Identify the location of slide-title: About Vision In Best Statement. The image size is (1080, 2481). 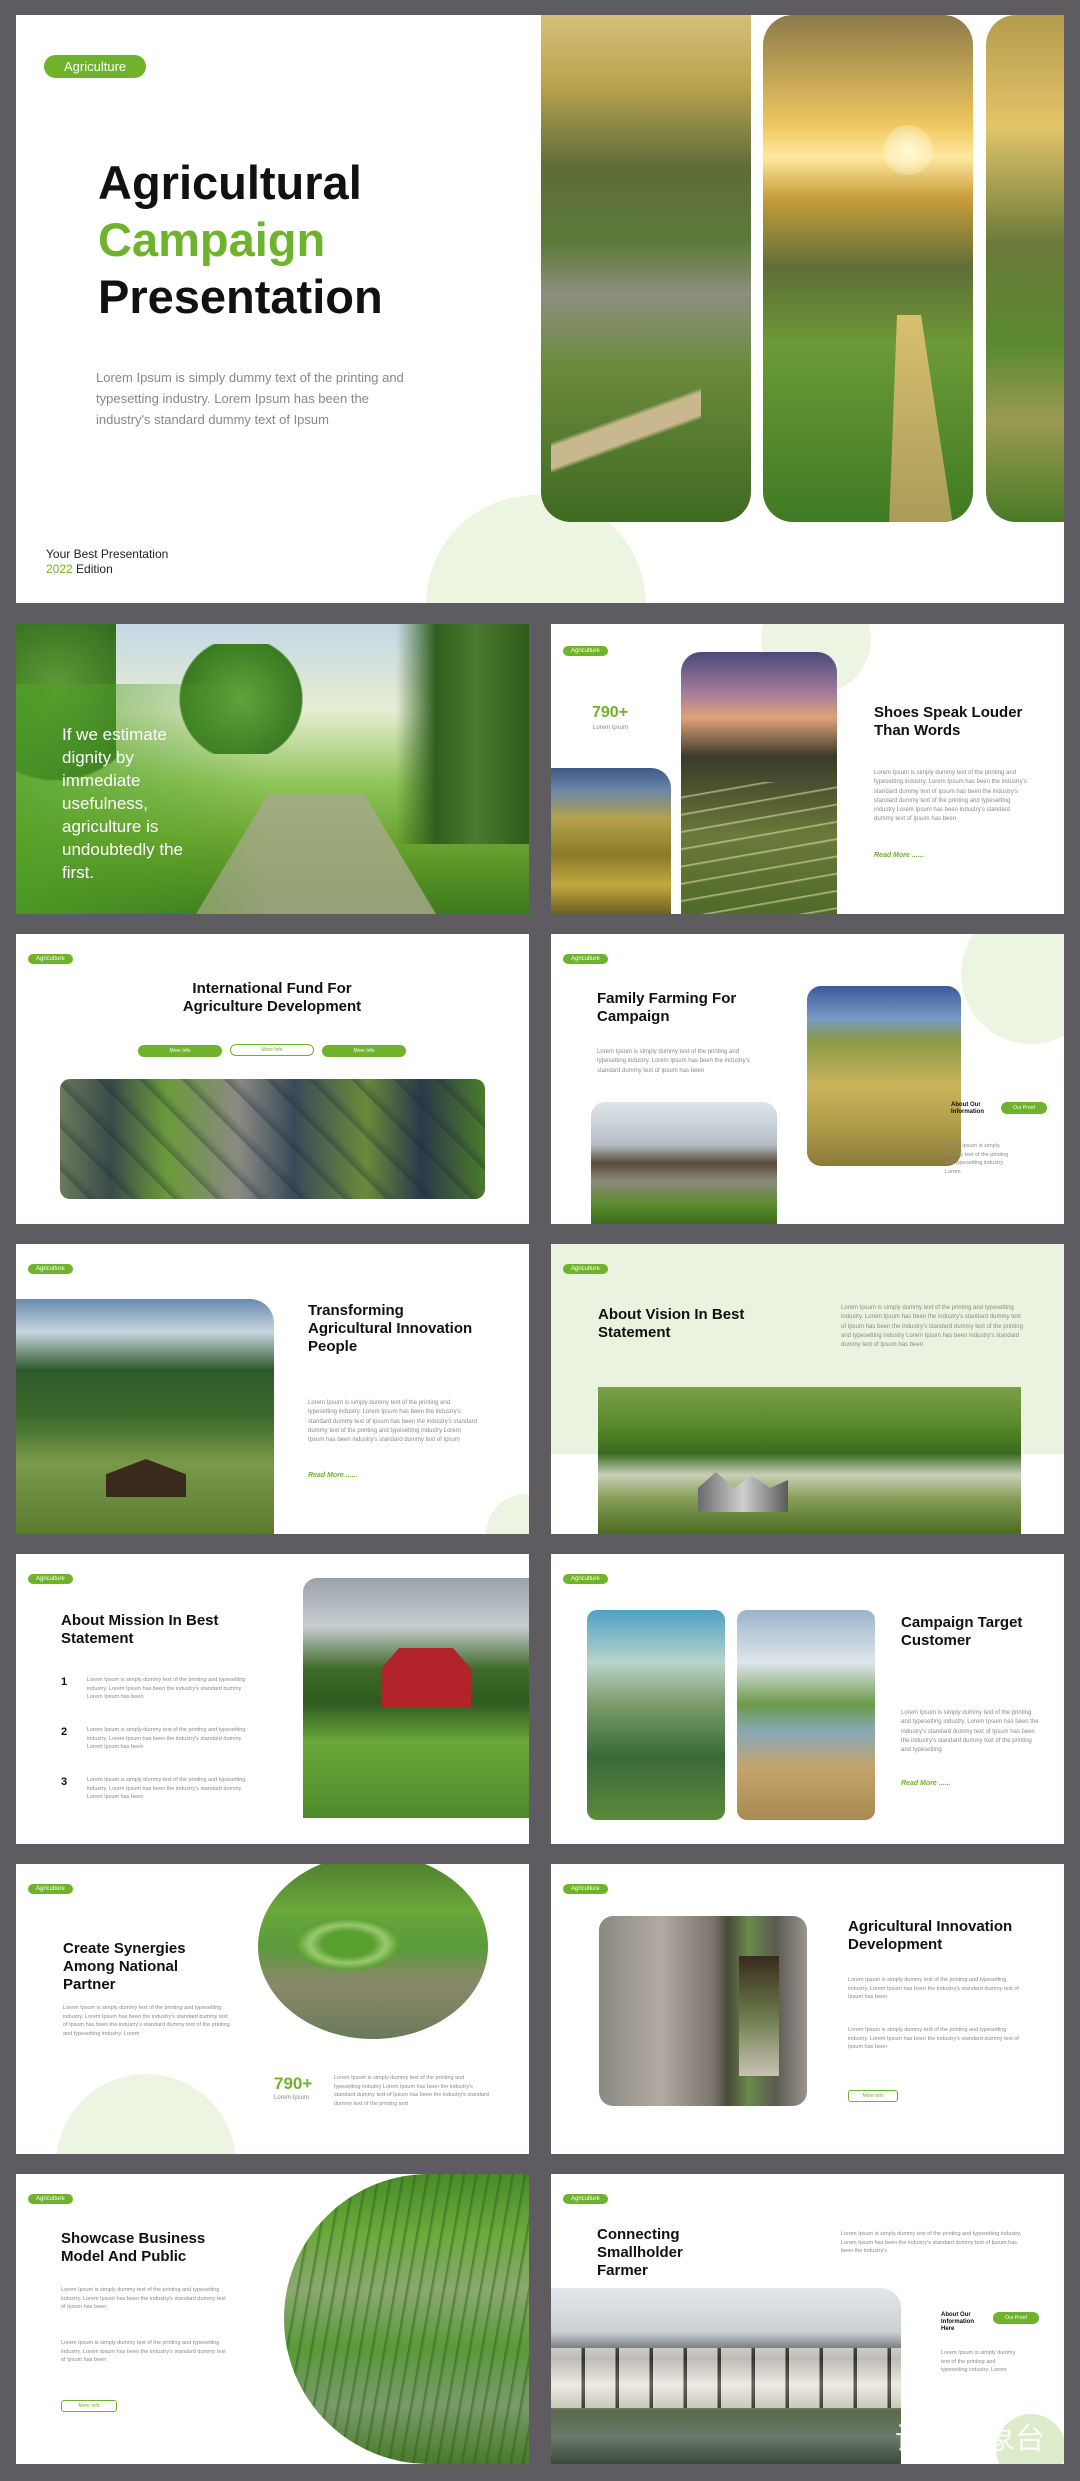
(671, 1323).